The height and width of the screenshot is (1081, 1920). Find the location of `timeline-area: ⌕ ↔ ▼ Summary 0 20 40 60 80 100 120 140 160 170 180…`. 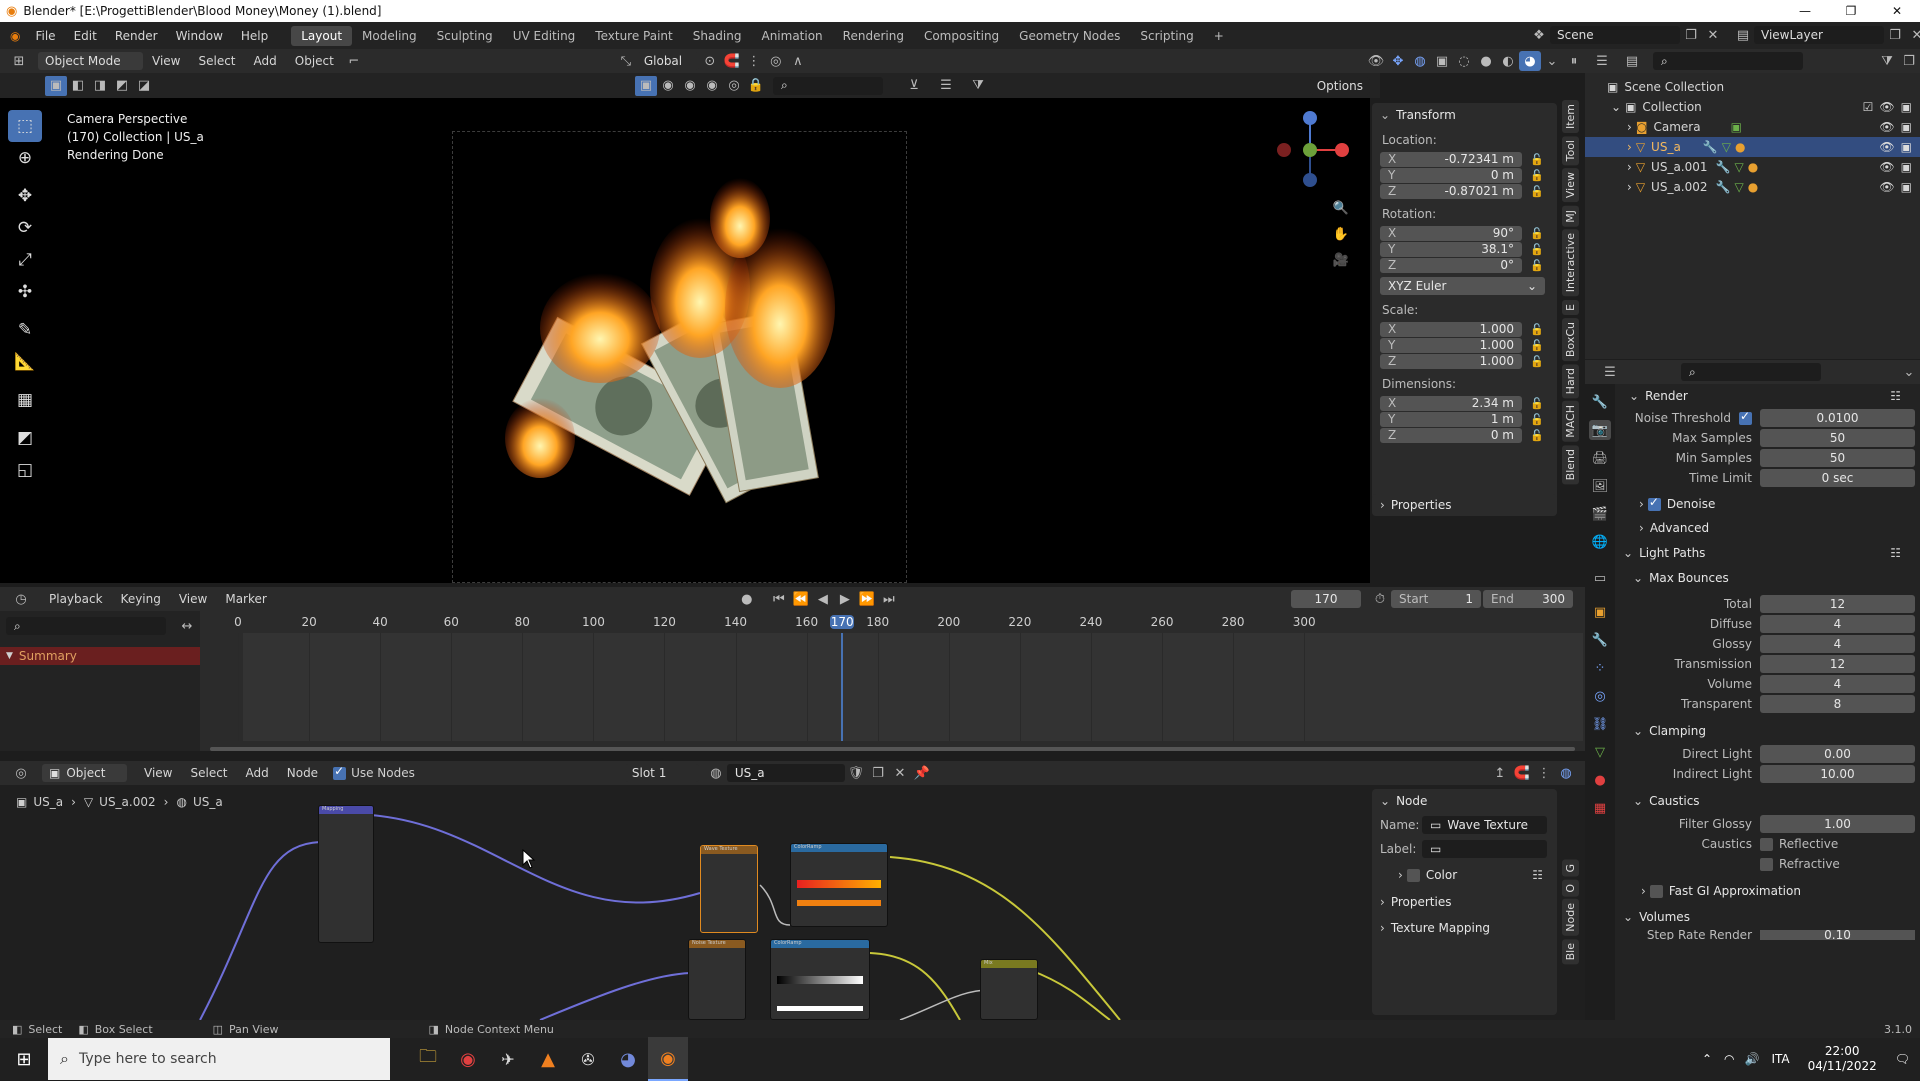

timeline-area: ⌕ ↔ ▼ Summary 0 20 40 60 80 100 120 140 160 170 180… is located at coordinates (792, 681).